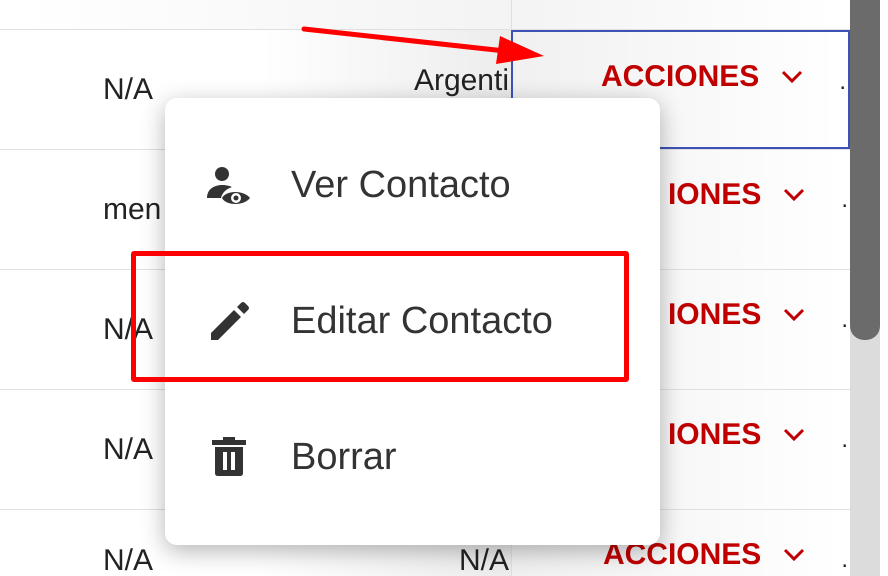 Image resolution: width=888 pixels, height=576 pixels. What do you see at coordinates (412, 322) in the screenshot?
I see `menu-item: Editar Contacto` at bounding box center [412, 322].